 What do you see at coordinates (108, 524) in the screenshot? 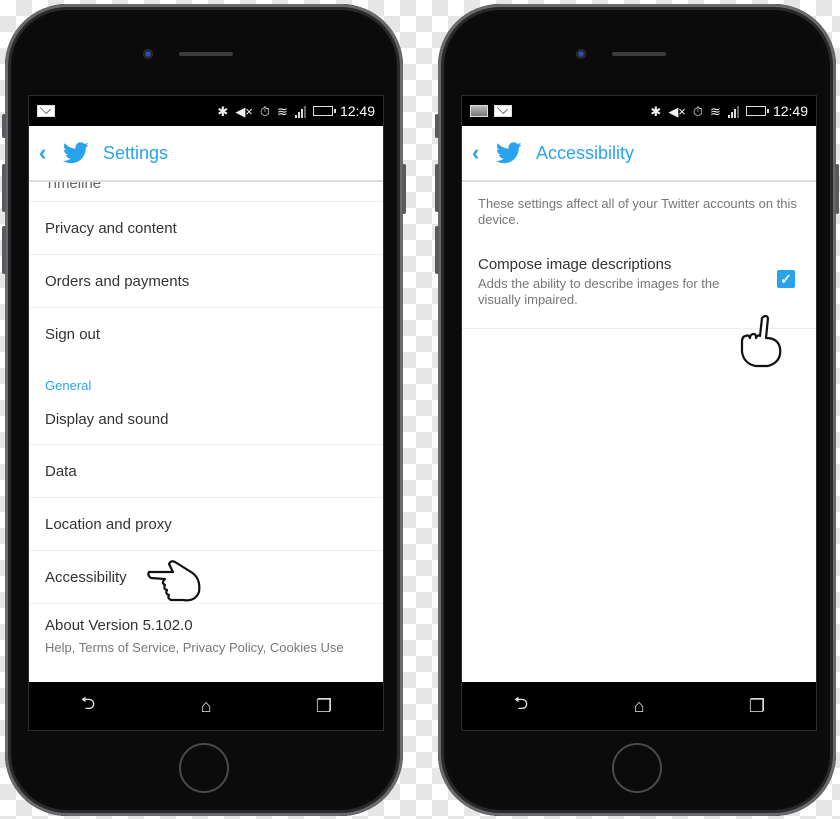
I see `list-item-label: Location and proxy` at bounding box center [108, 524].